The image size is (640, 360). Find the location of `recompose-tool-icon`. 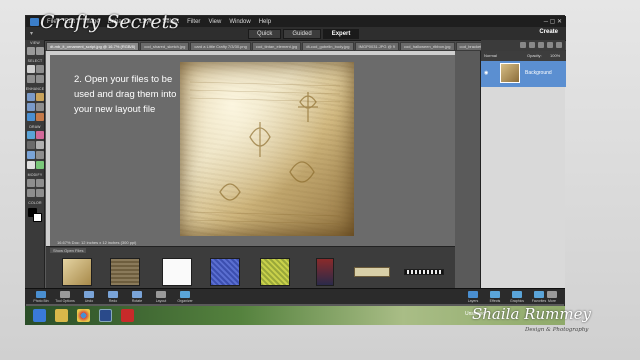

recompose-tool-icon is located at coordinates (40, 183).